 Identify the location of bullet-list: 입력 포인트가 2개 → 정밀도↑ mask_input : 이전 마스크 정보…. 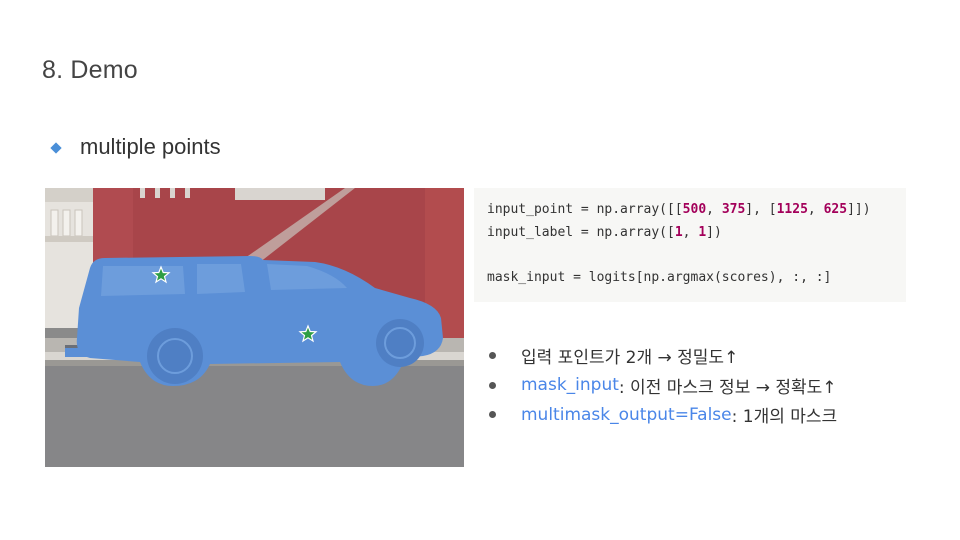
(663, 385).